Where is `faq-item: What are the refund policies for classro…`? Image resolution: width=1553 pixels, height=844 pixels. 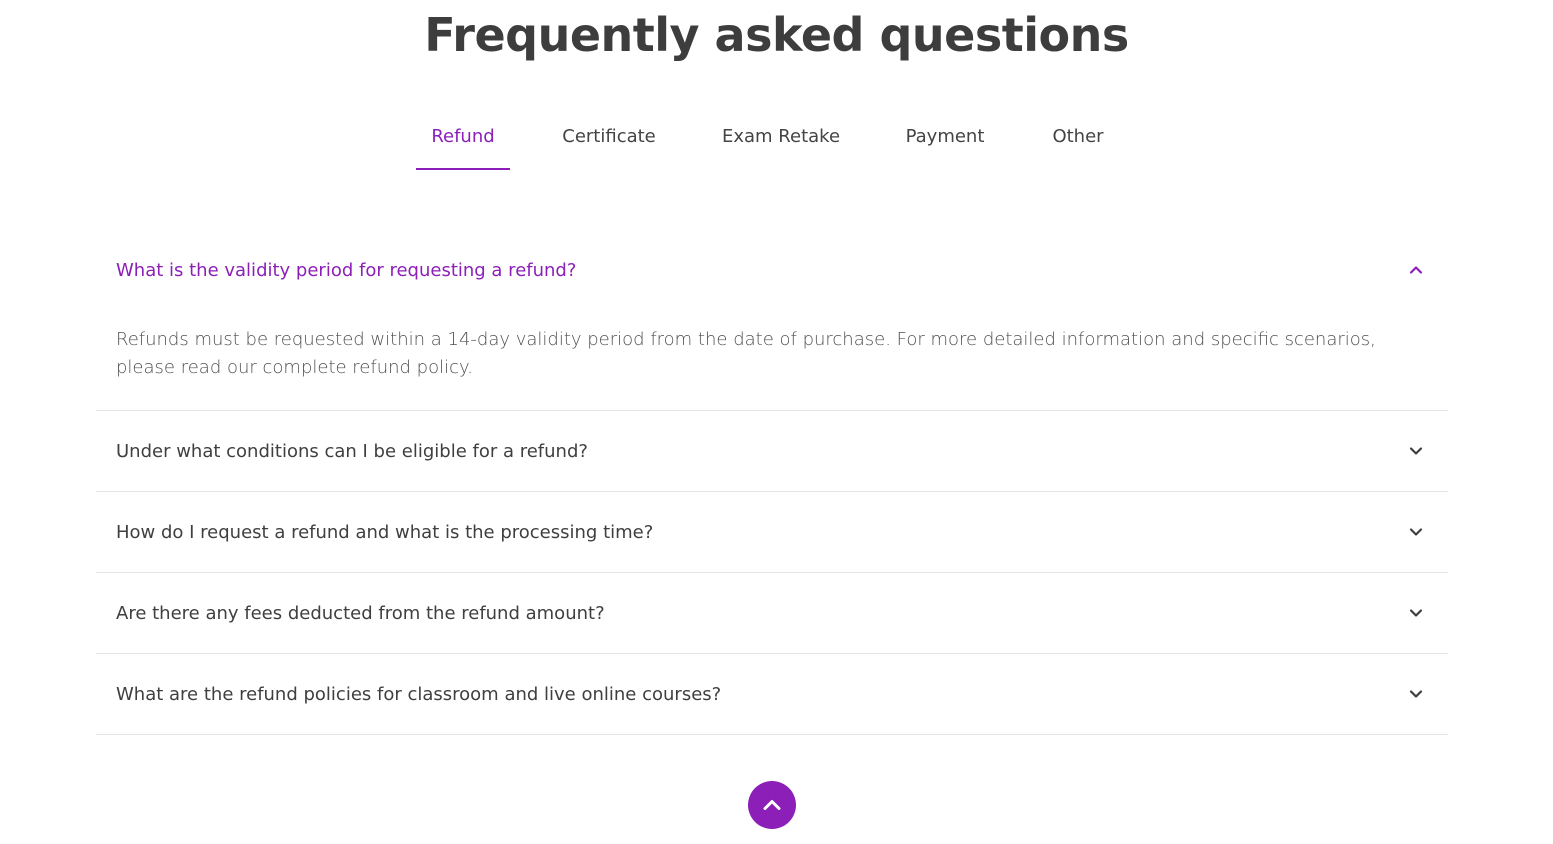
faq-item: What are the refund policies for classro… is located at coordinates (772, 694).